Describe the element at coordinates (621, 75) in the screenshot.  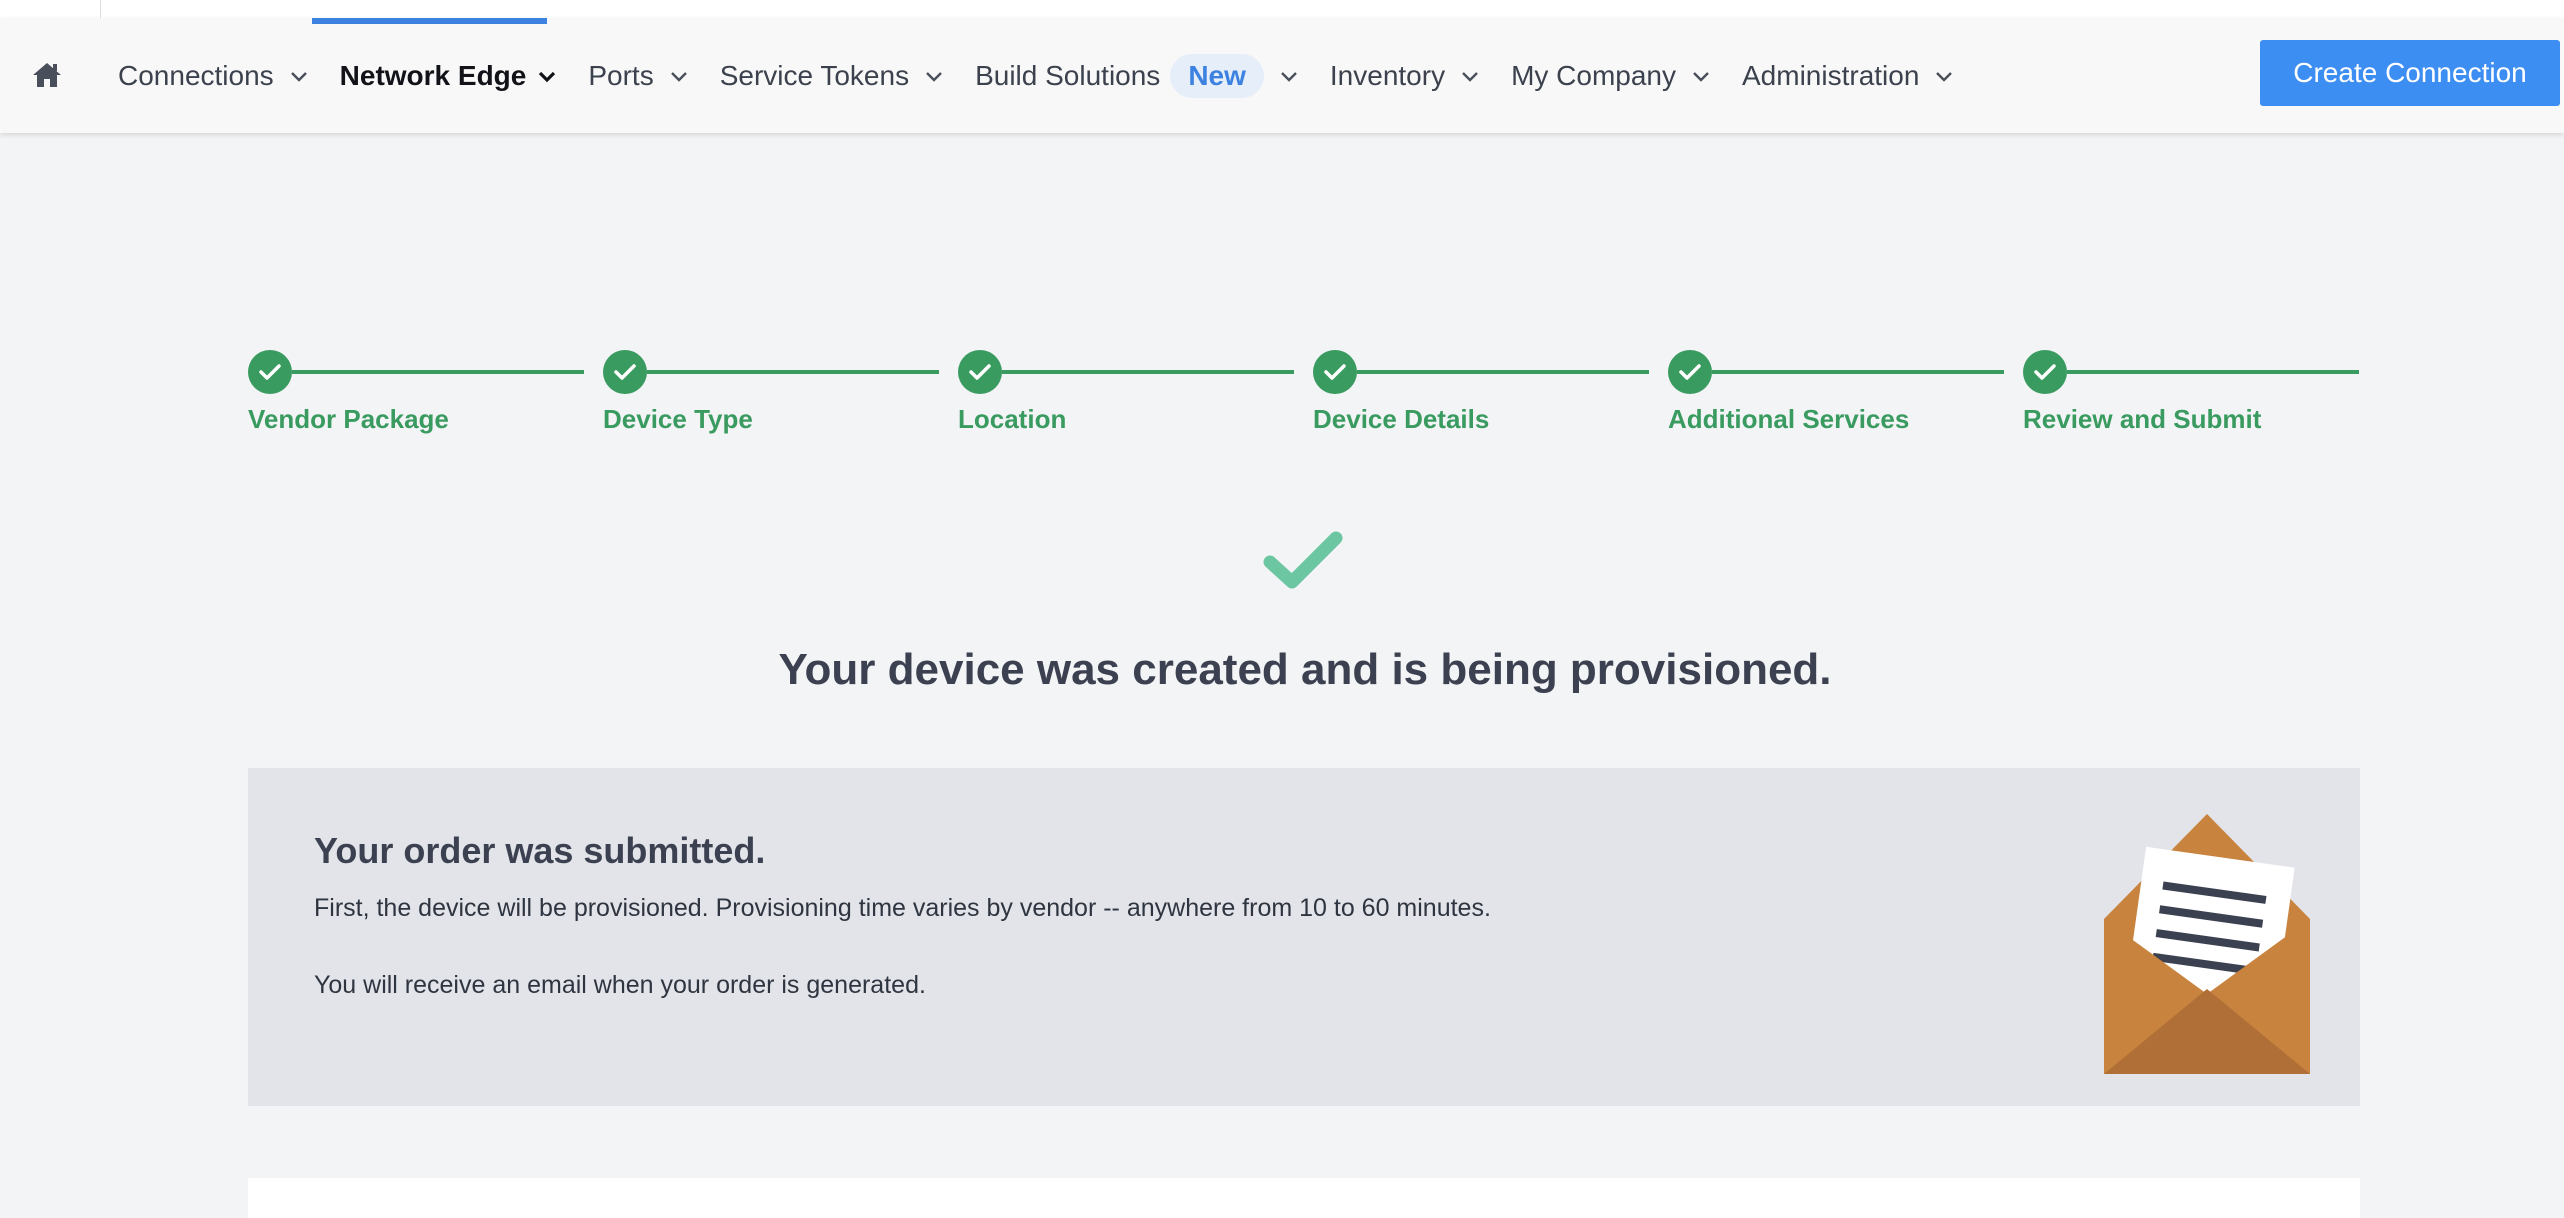
I see `nav-item-label: Ports` at that location.